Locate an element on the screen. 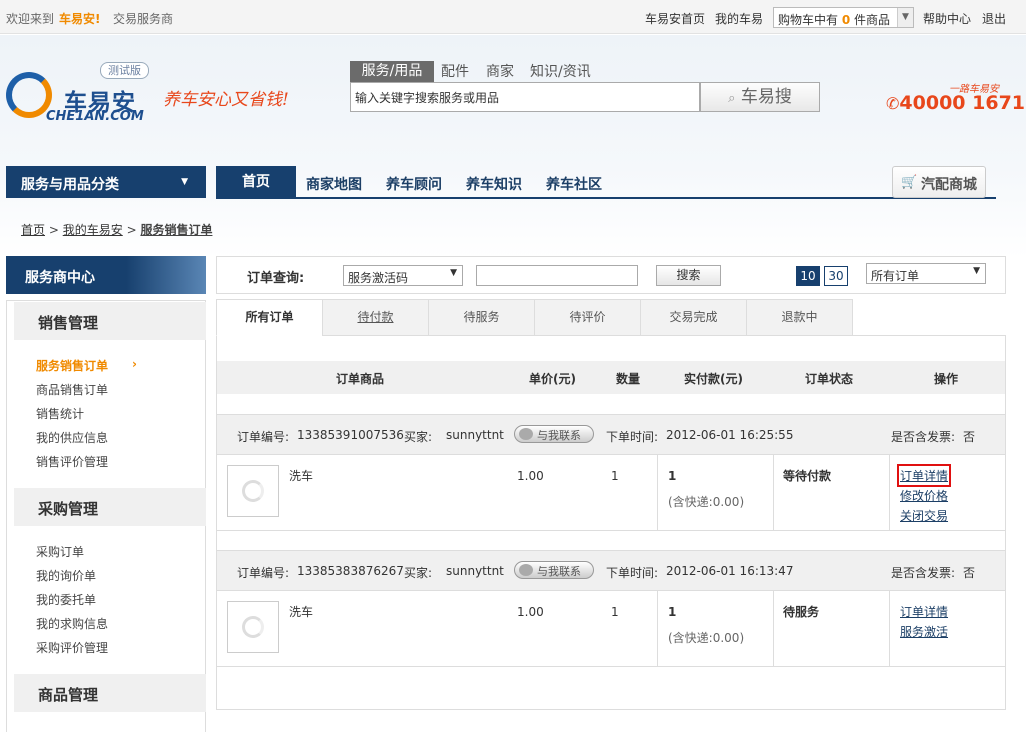 The height and width of the screenshot is (732, 1026). query-type-select: 服务激活码 ▼ is located at coordinates (403, 275).